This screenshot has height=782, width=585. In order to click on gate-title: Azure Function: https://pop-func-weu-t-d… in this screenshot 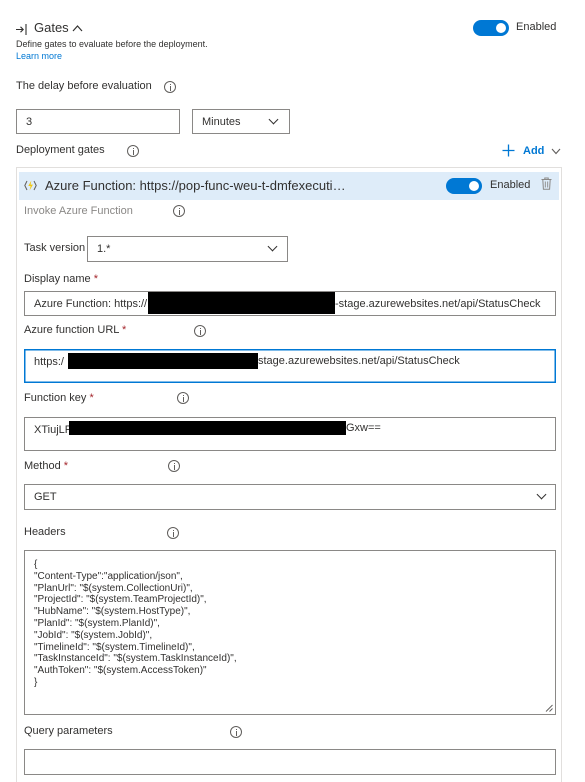, I will do `click(195, 185)`.